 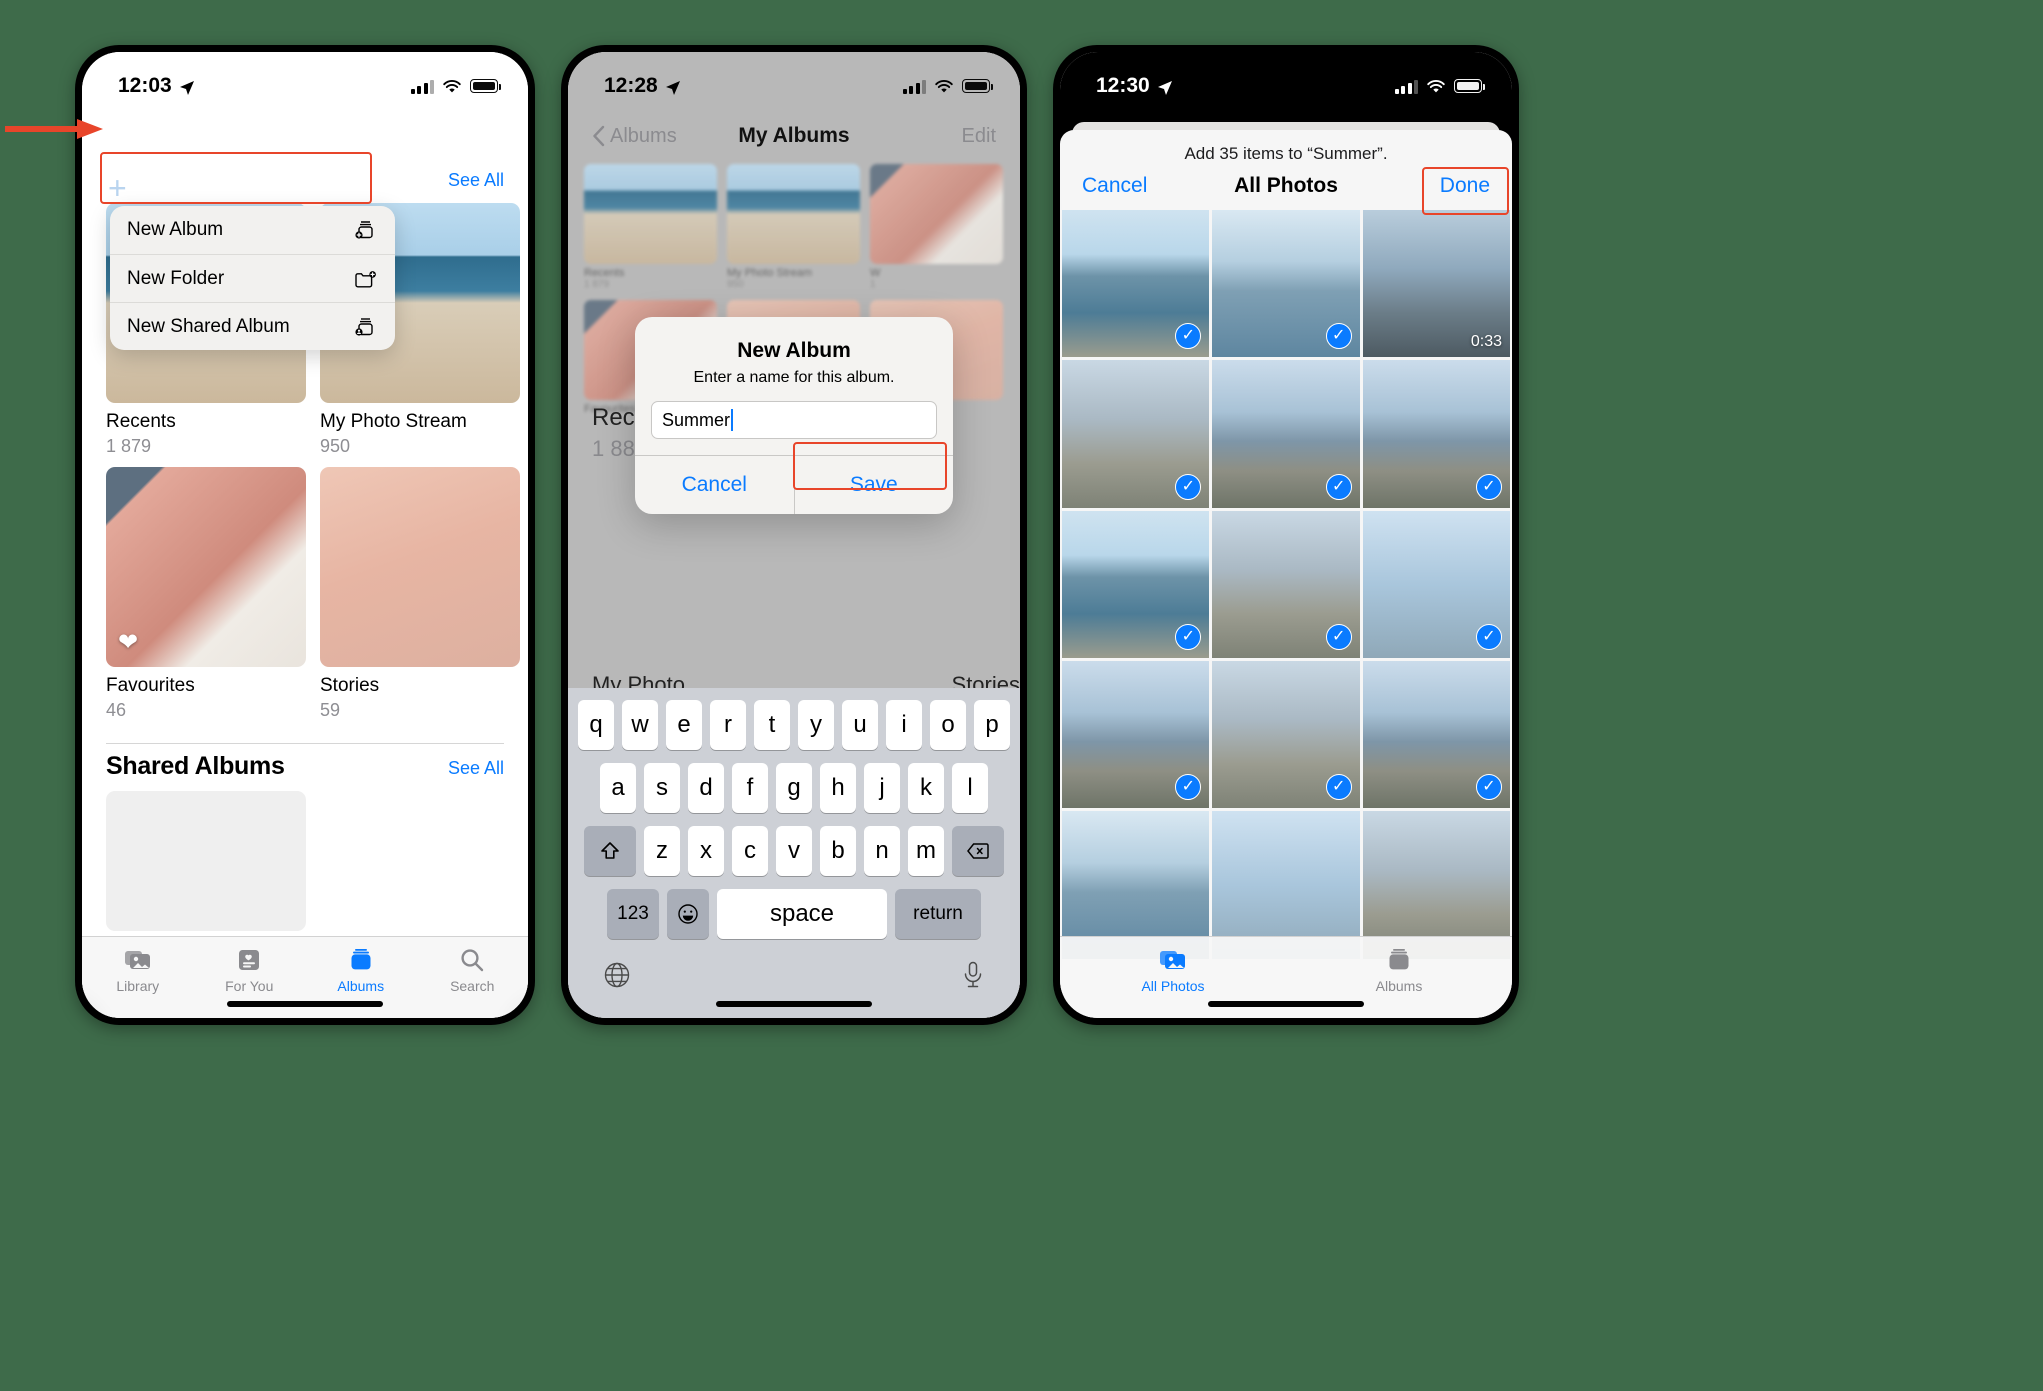 I want to click on key-s: s, so click(x=662, y=788).